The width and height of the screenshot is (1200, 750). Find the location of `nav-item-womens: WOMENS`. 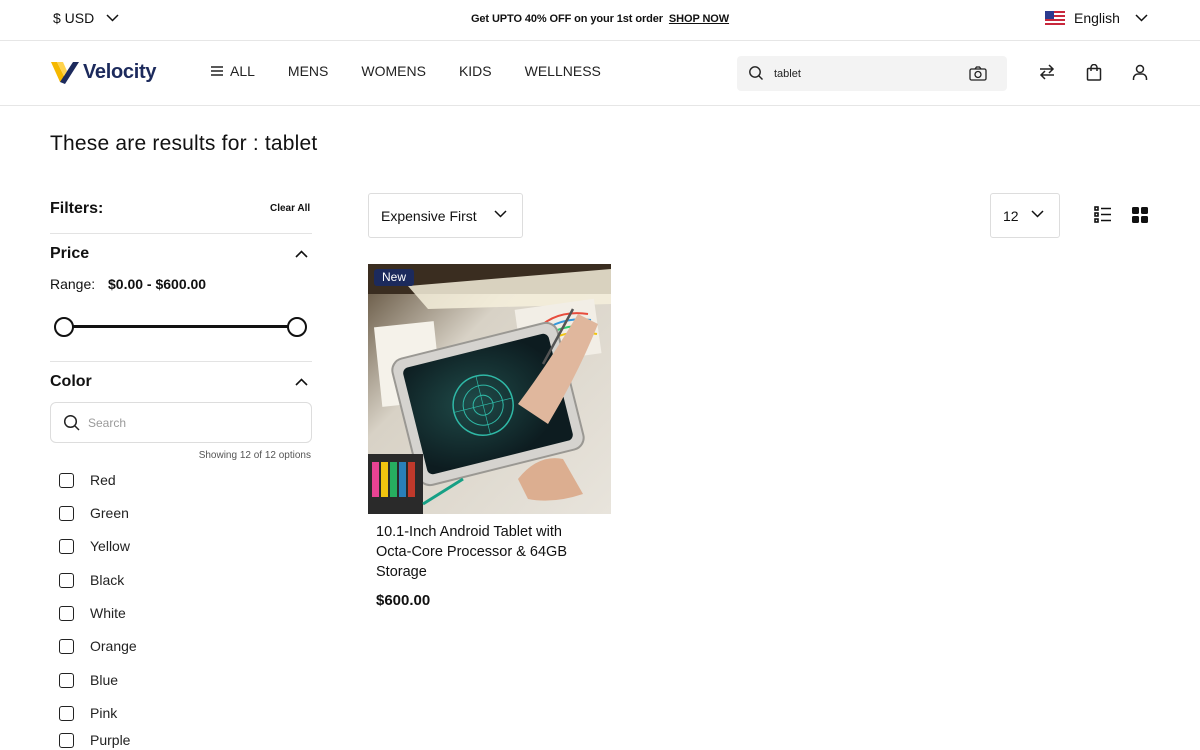

nav-item-womens: WOMENS is located at coordinates (393, 71).